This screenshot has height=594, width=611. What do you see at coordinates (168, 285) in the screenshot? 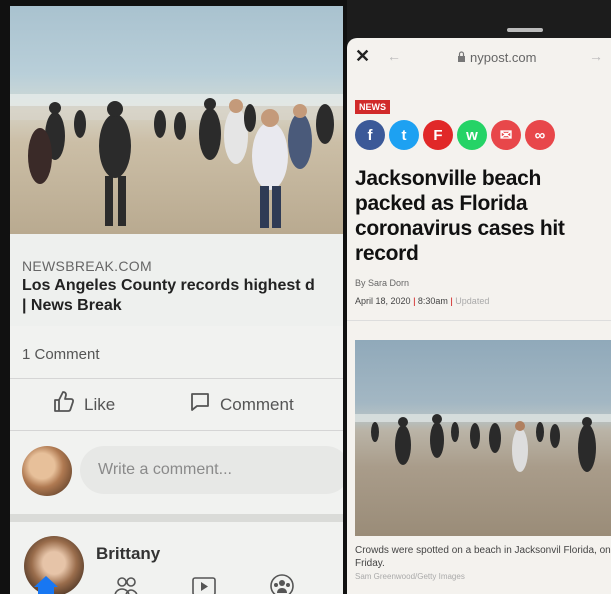
I see `link-headline-line1: Los Angeles County records highest d` at bounding box center [168, 285].